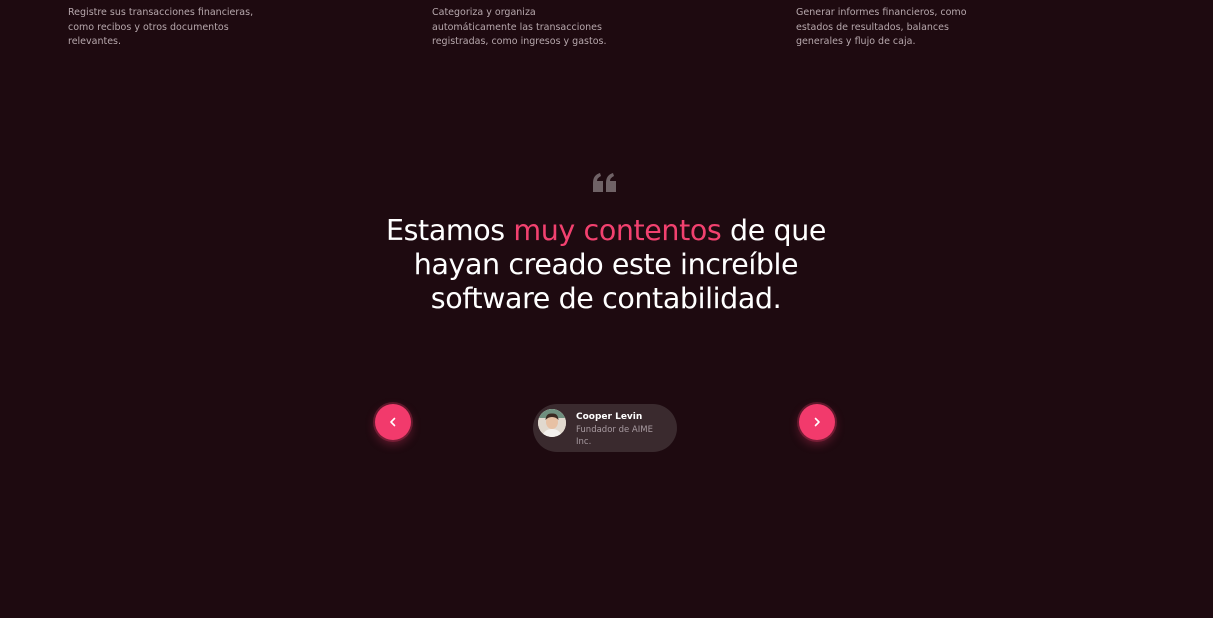 The height and width of the screenshot is (618, 1213). I want to click on next-testimonial-button, so click(817, 422).